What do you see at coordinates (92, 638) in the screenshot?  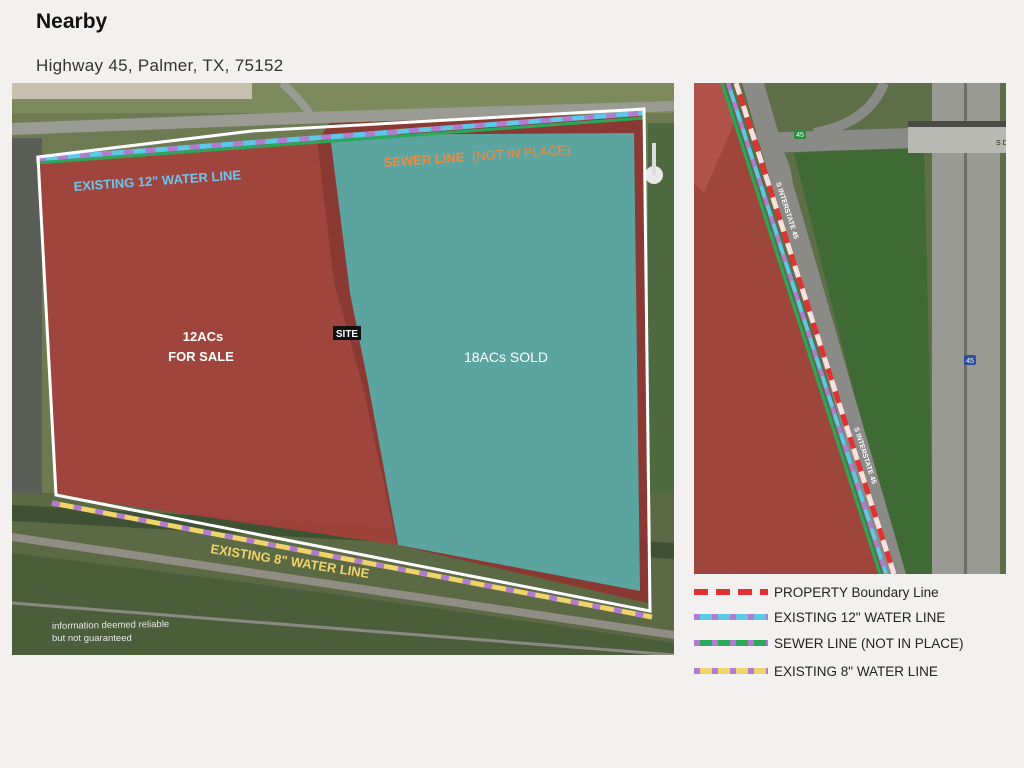 I see `disclaimer-line-2: but not guaranteed` at bounding box center [92, 638].